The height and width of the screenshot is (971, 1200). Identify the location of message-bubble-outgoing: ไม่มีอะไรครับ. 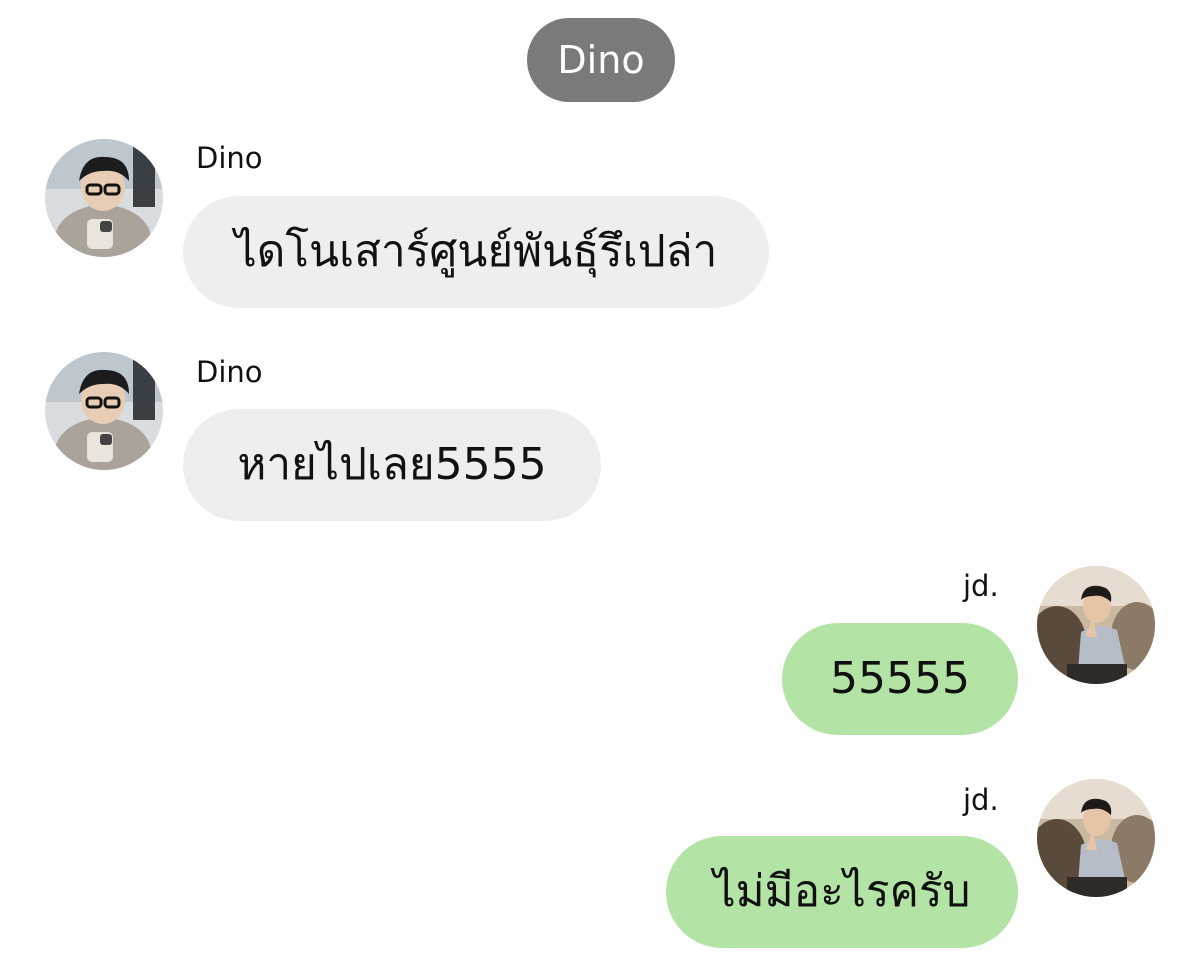
(842, 892).